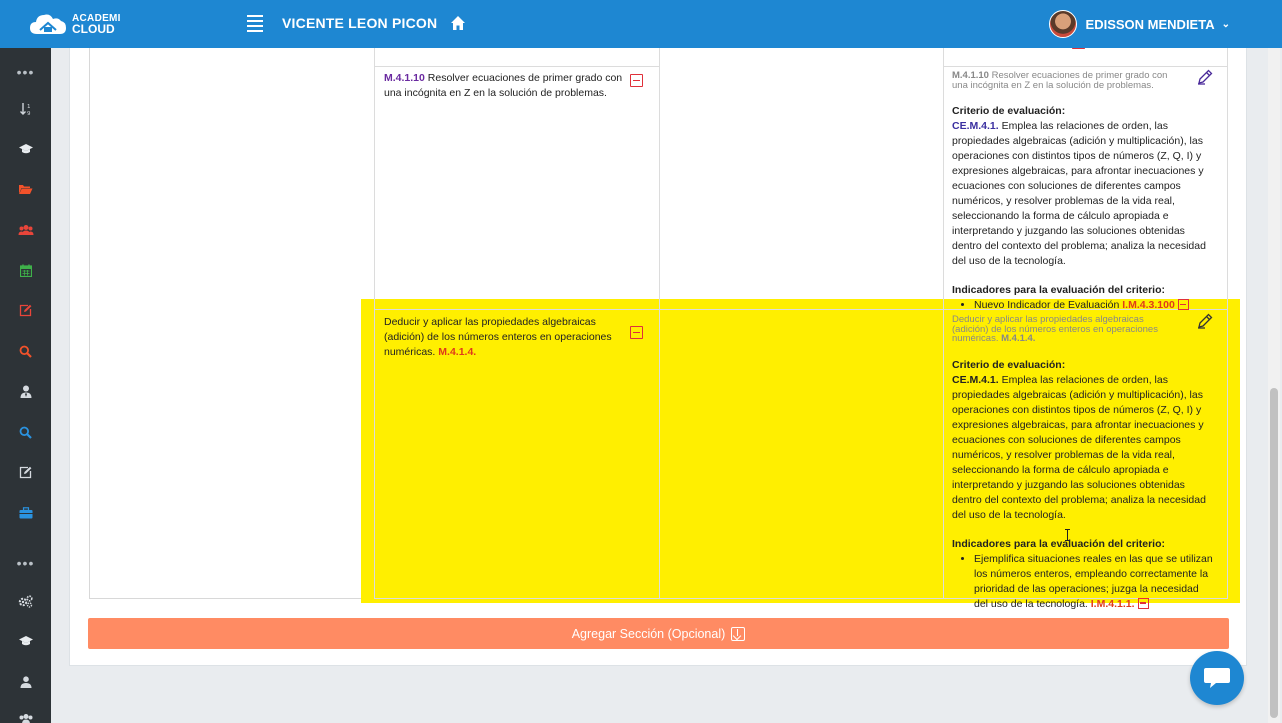 The height and width of the screenshot is (723, 1282). What do you see at coordinates (48, 24) in the screenshot?
I see `cloud-logo-icon` at bounding box center [48, 24].